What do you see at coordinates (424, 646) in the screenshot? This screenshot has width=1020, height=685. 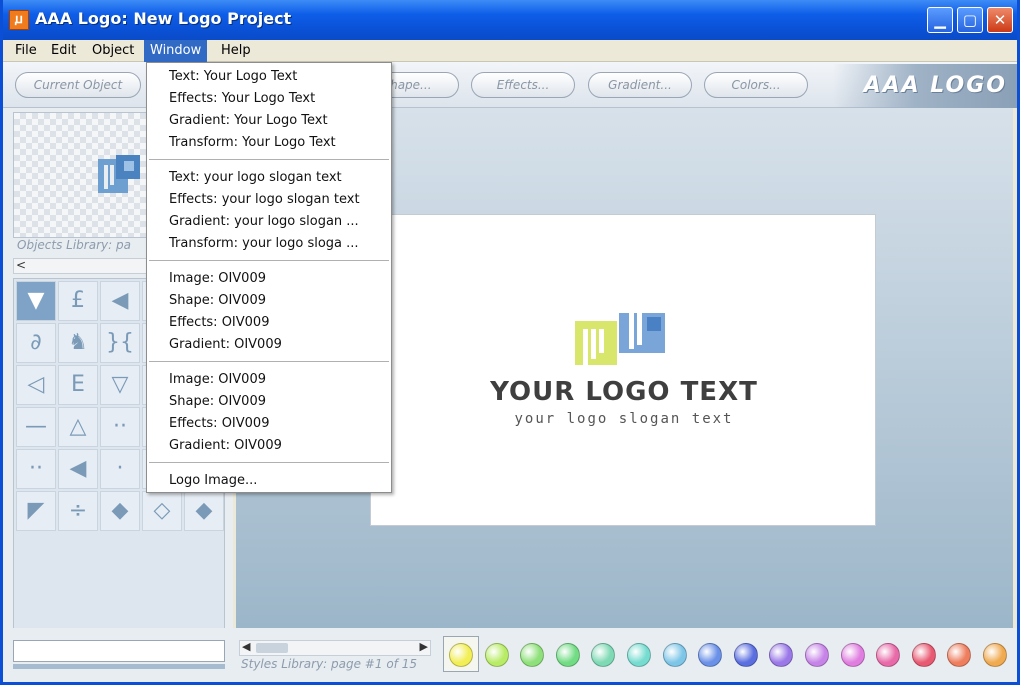 I see `styles-scroll-right-icon: ▶` at bounding box center [424, 646].